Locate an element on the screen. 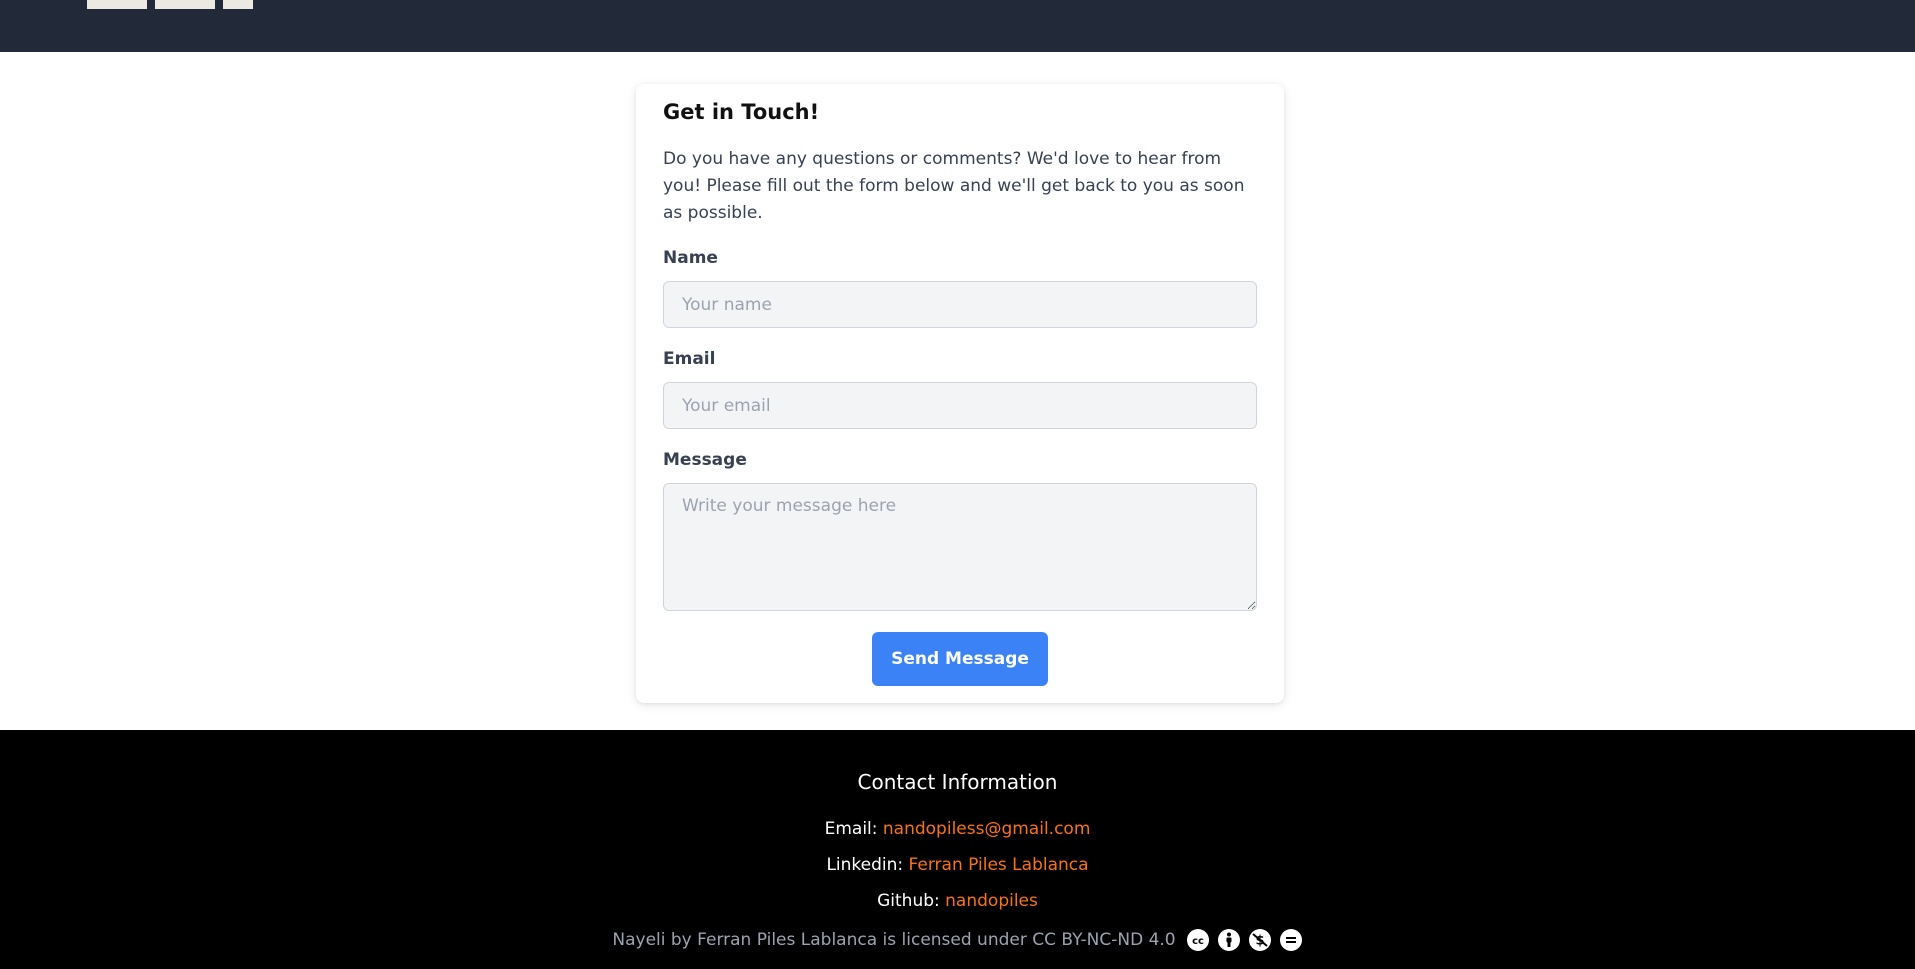  footer-email-label: Email: is located at coordinates (853, 829).